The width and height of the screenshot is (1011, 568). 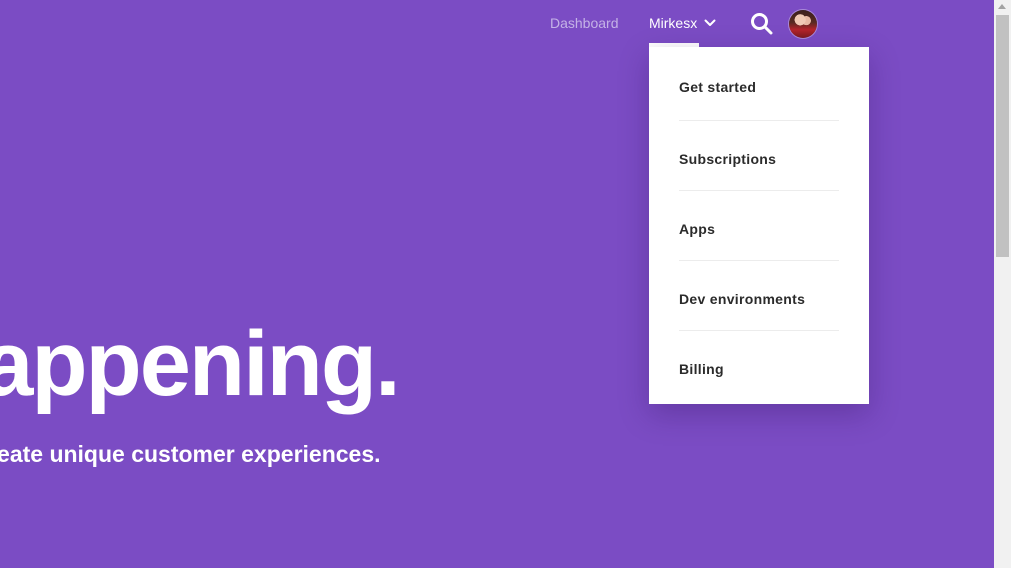 I want to click on vertical-scrollbar, so click(x=1002, y=284).